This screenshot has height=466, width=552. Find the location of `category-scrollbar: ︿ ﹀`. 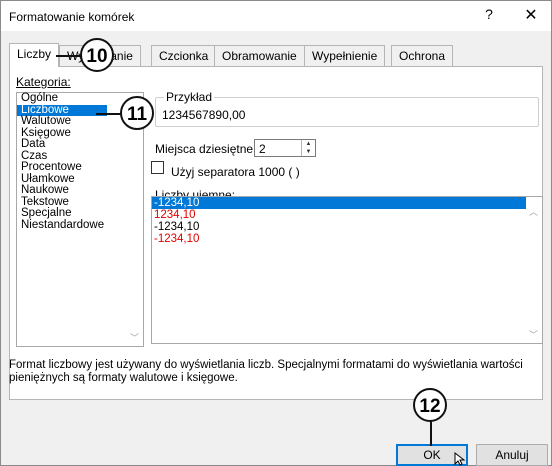

category-scrollbar: ︿ ﹀ is located at coordinates (135, 219).